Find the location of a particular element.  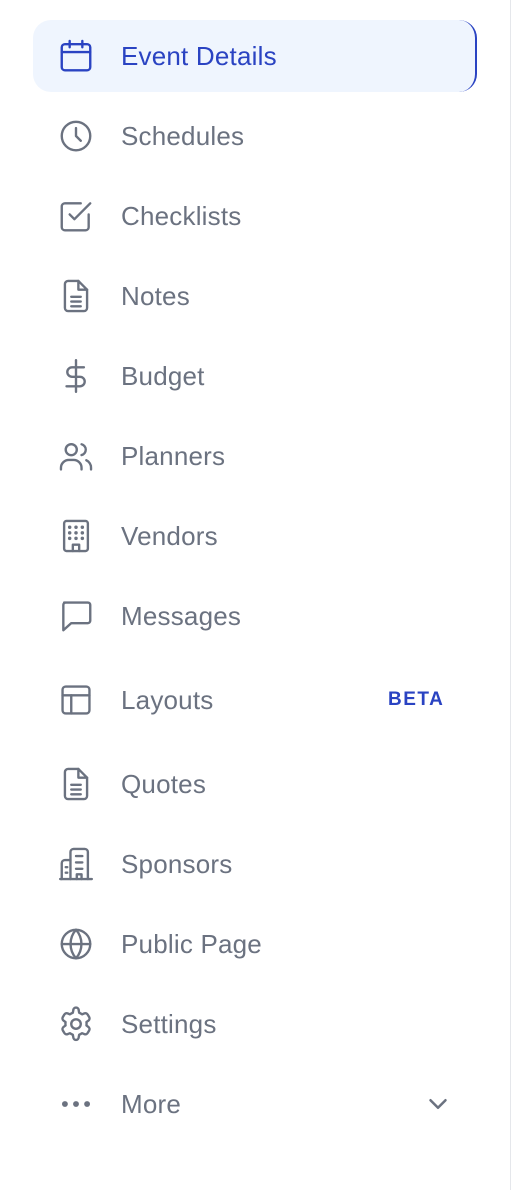

sidebar-item-planners: Planners is located at coordinates (255, 456).